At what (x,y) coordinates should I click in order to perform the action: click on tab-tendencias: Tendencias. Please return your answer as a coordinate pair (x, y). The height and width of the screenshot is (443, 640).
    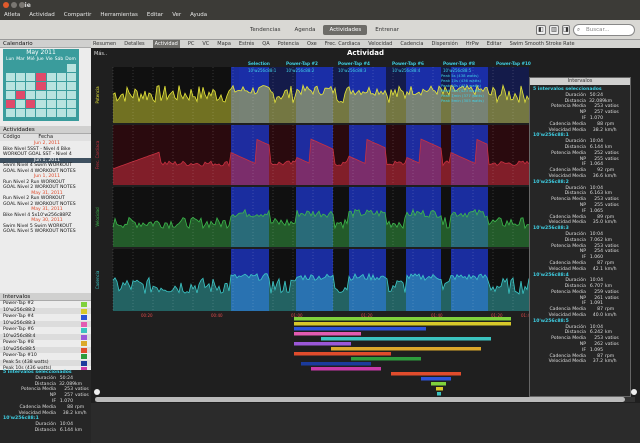
    Looking at the image, I should click on (265, 30).